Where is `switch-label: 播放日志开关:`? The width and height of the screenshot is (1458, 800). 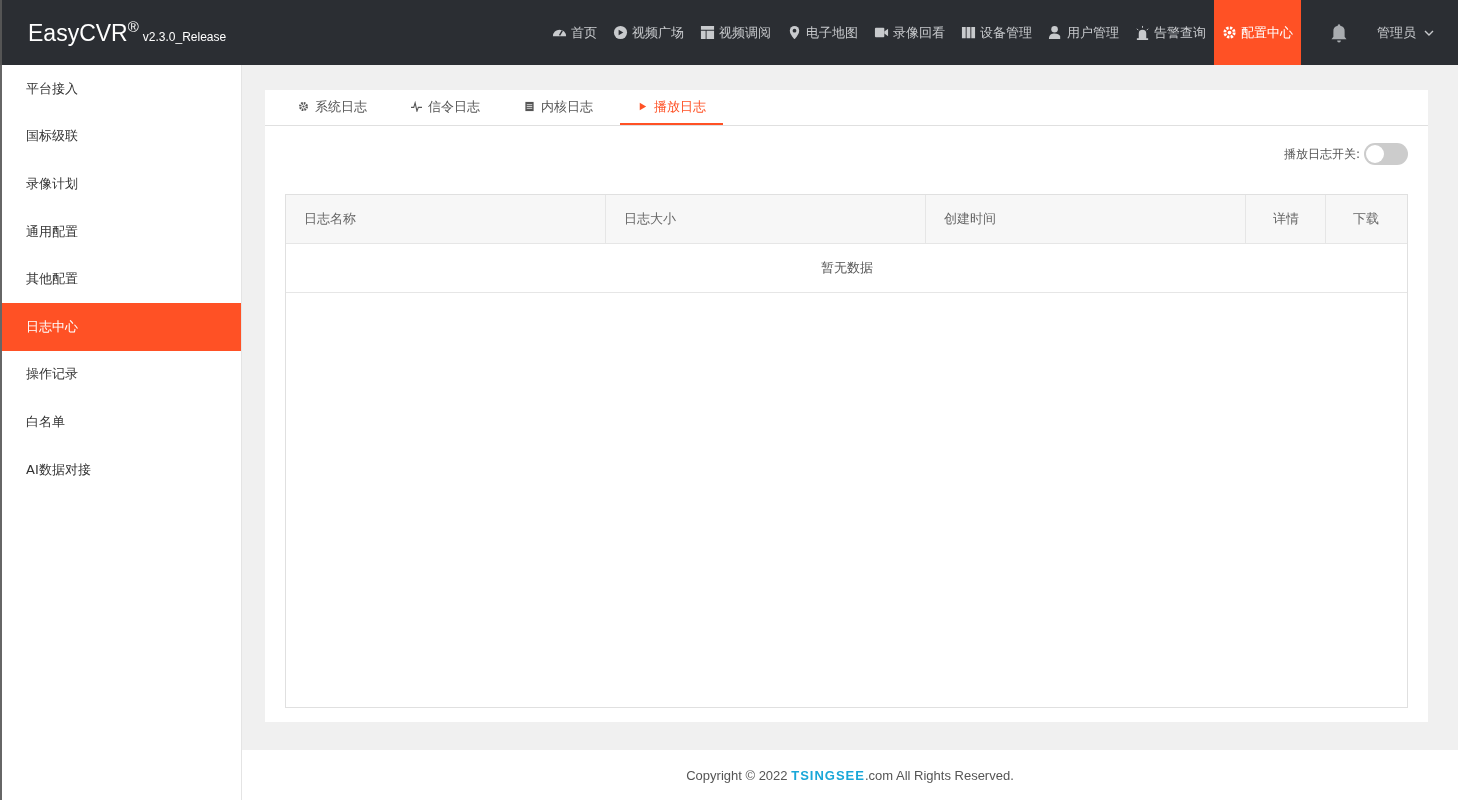 switch-label: 播放日志开关: is located at coordinates (1321, 154).